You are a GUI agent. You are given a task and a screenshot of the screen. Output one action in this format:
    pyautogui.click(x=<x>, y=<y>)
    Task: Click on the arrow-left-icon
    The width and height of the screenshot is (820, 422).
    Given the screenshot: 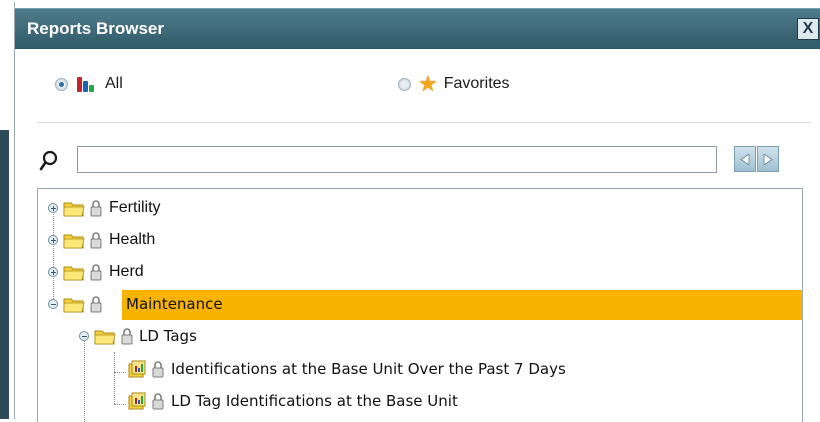 What is the action you would take?
    pyautogui.click(x=745, y=159)
    